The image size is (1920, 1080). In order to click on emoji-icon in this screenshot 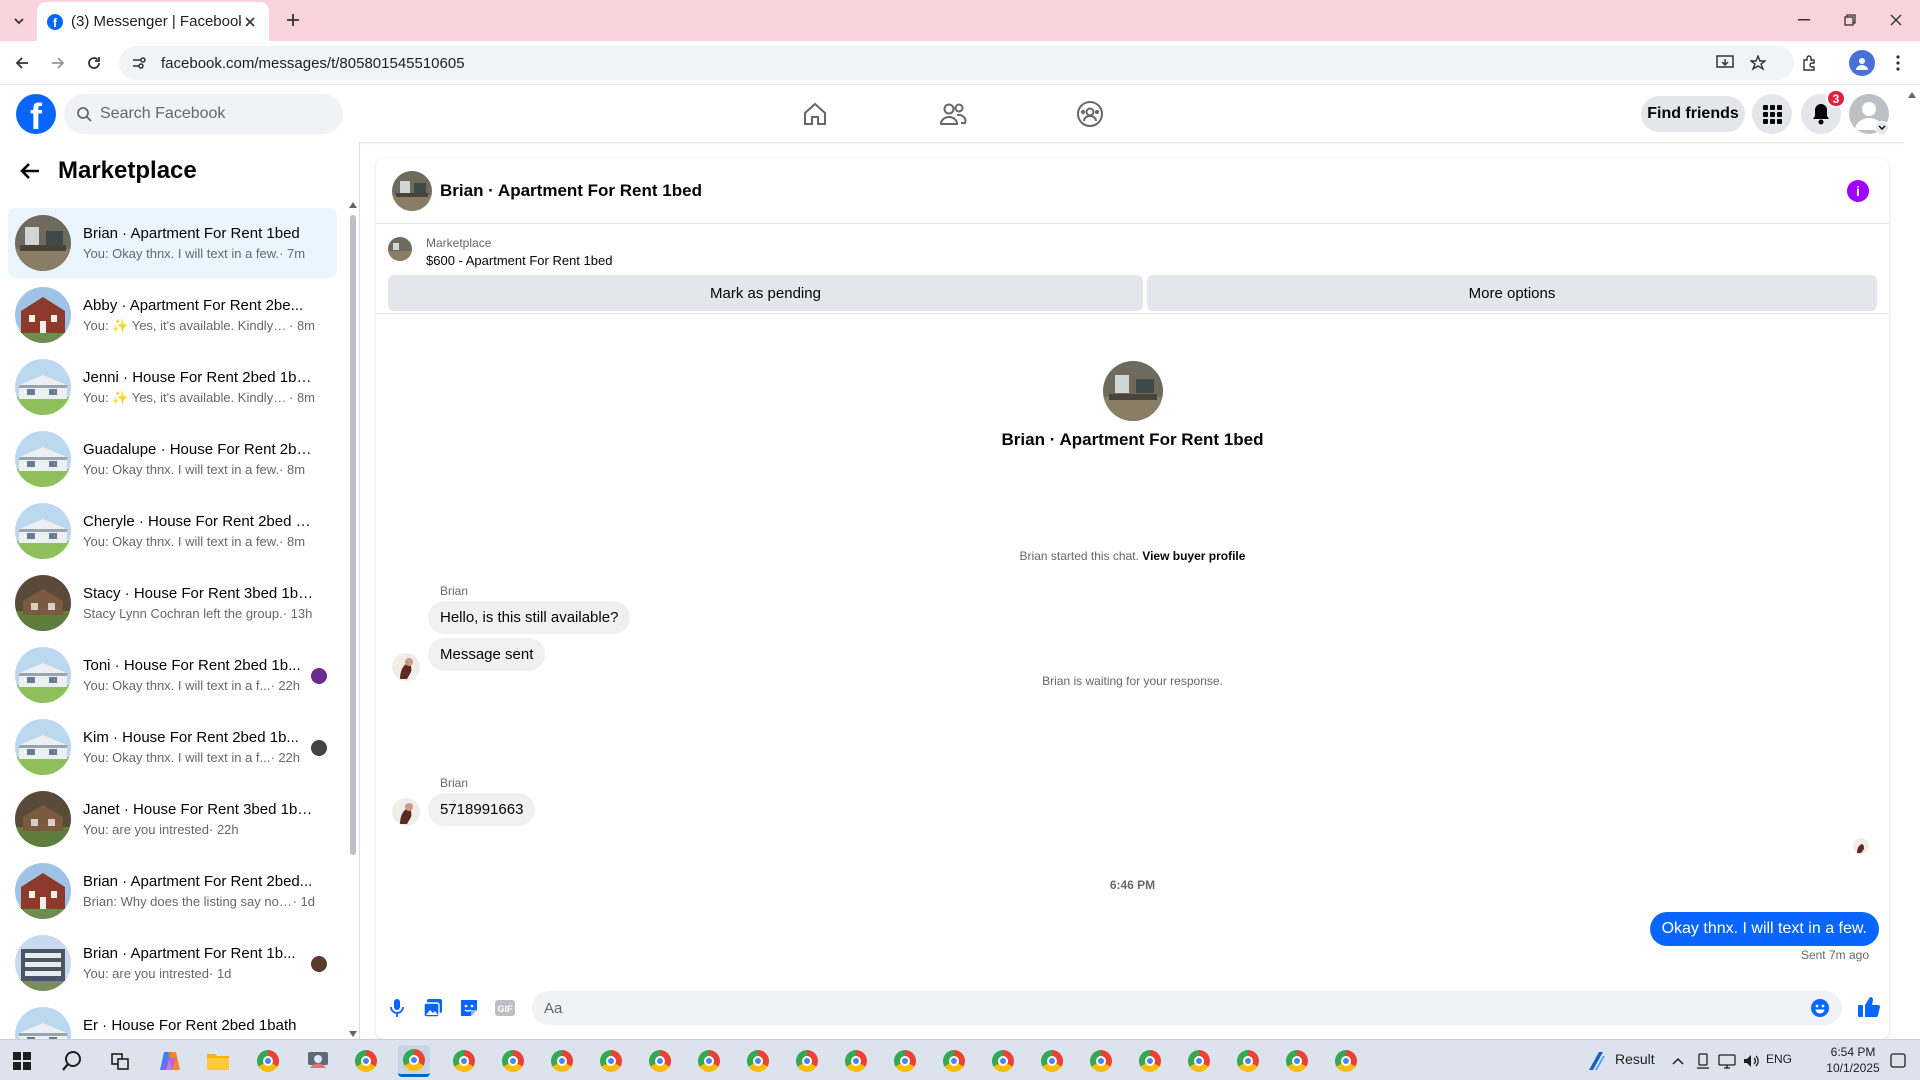, I will do `click(1820, 1008)`.